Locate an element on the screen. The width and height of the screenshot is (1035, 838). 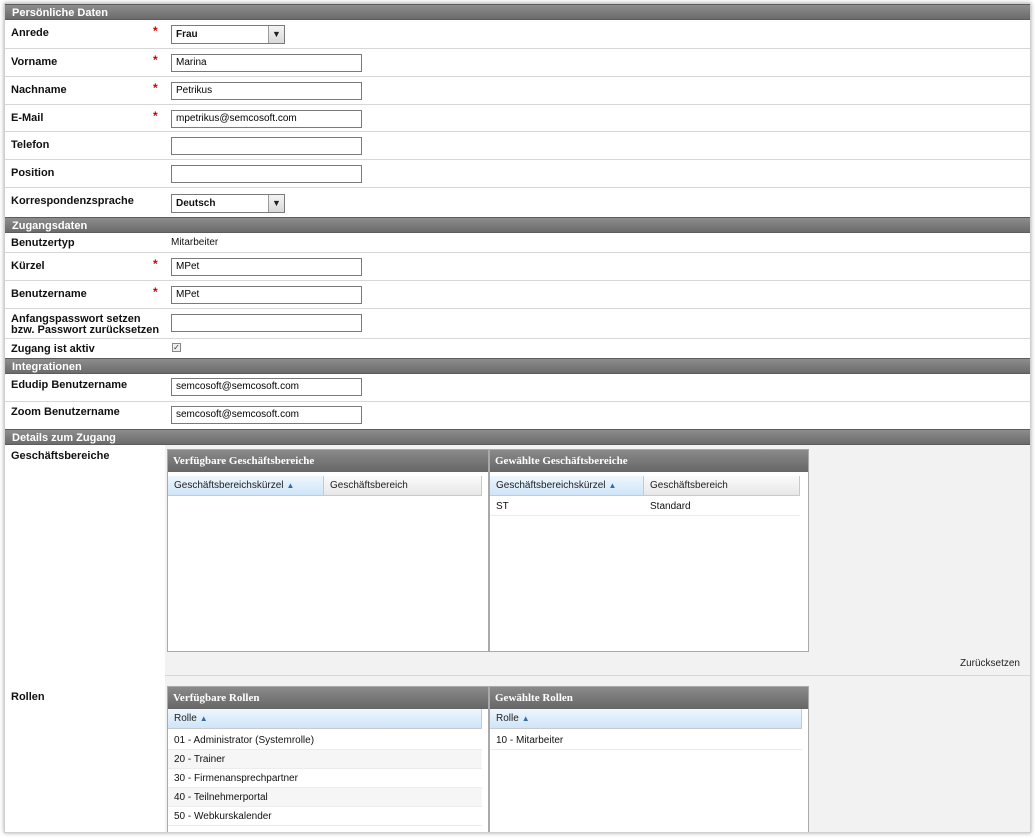
telefon-field is located at coordinates (266, 146).